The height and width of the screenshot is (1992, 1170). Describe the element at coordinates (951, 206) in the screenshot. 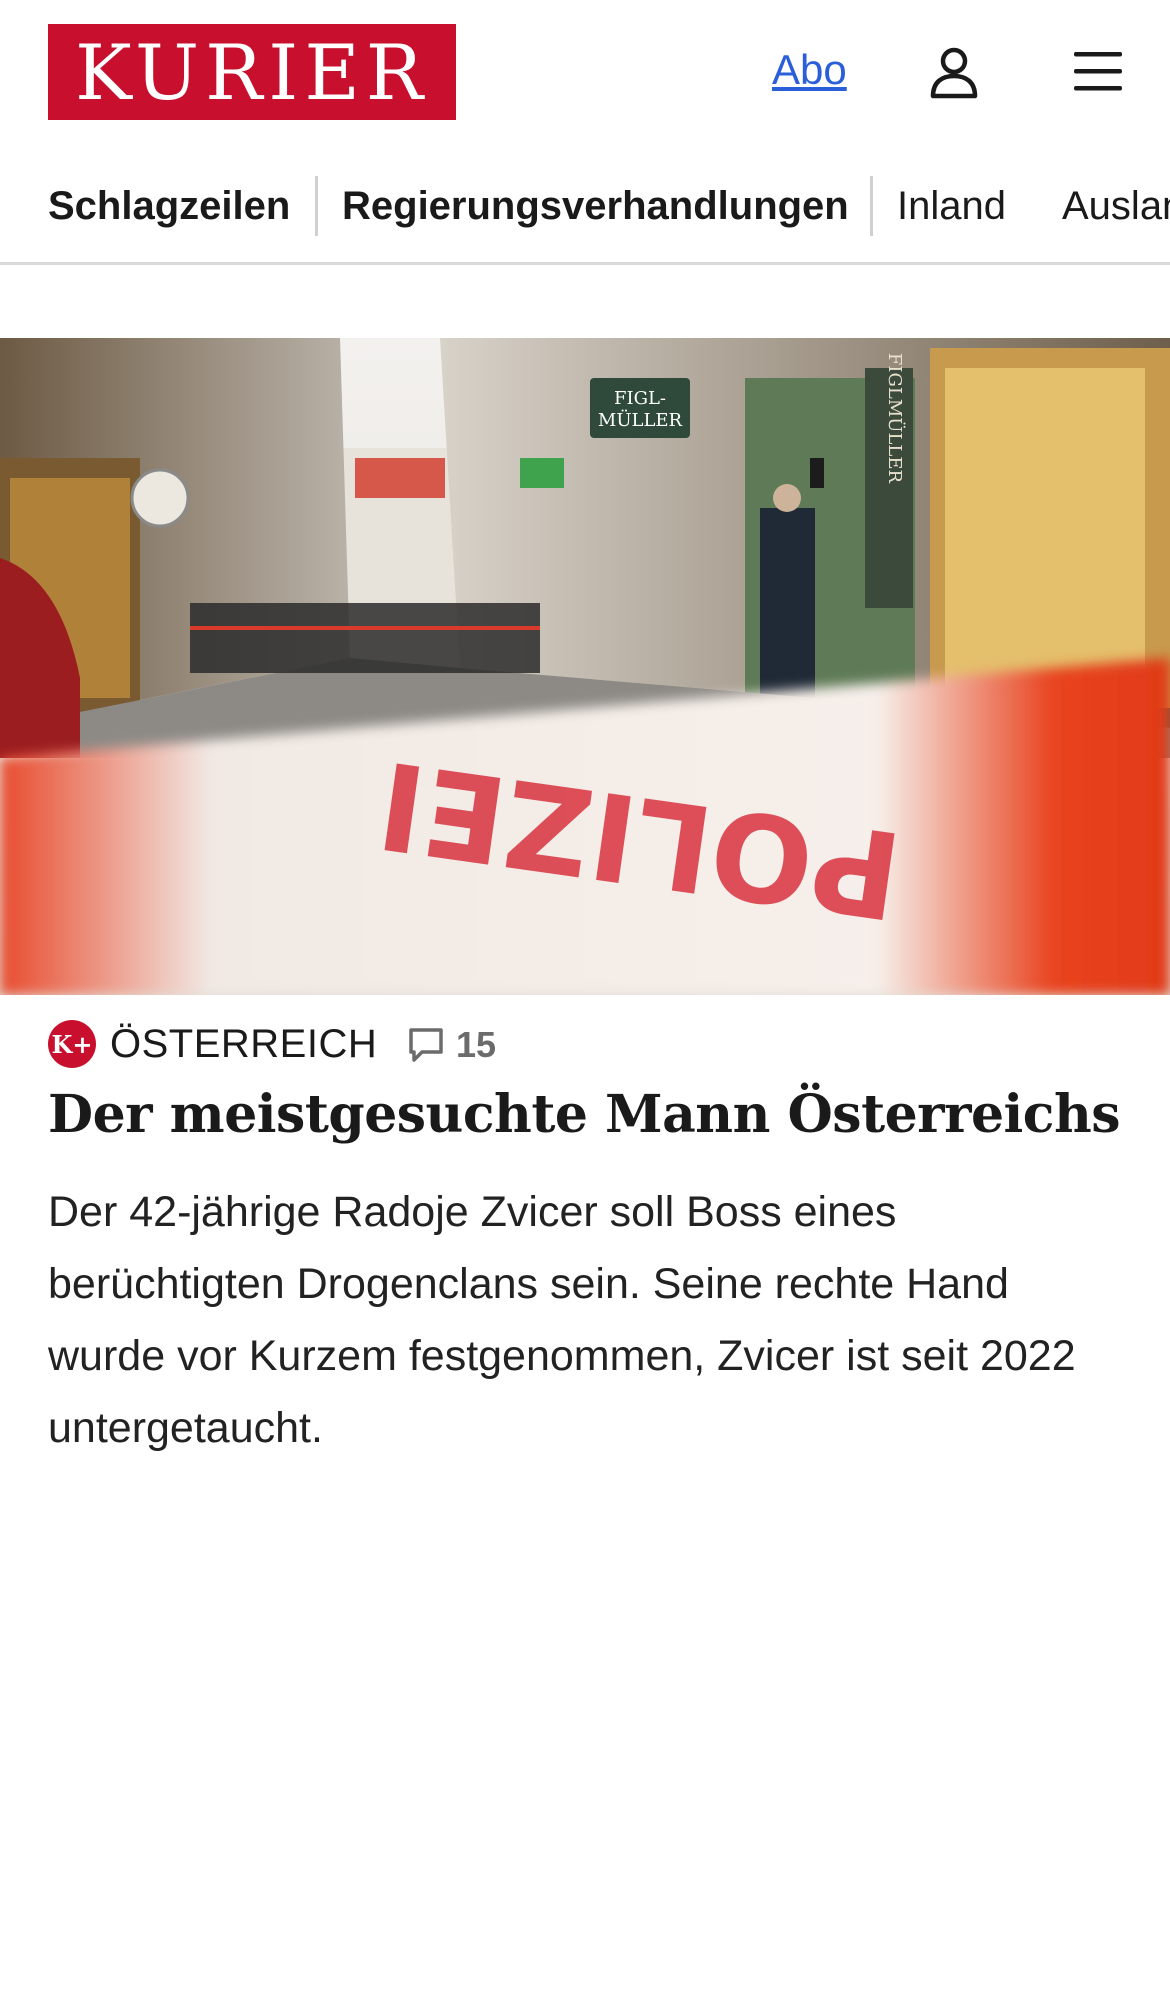

I see `nav-item-inland: Inland` at that location.